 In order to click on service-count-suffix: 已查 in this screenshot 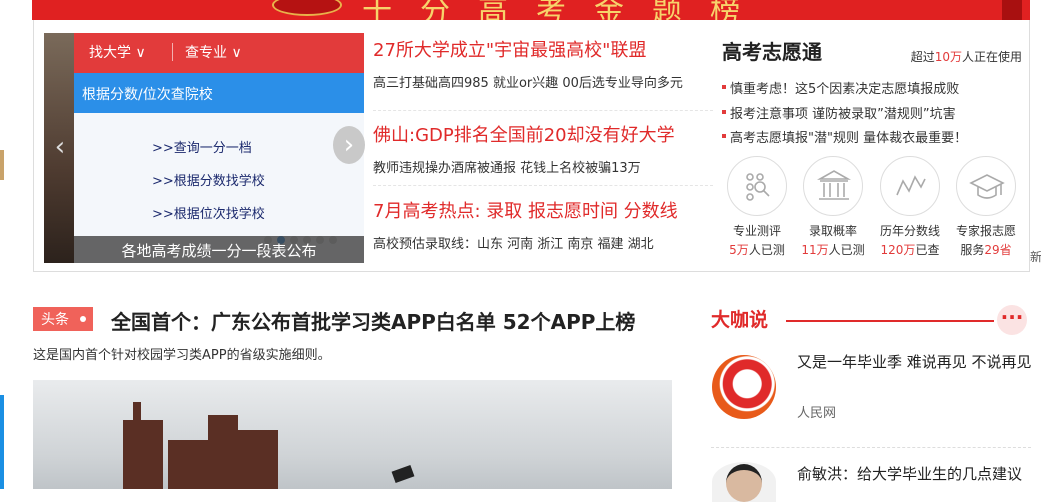, I will do `click(927, 250)`.